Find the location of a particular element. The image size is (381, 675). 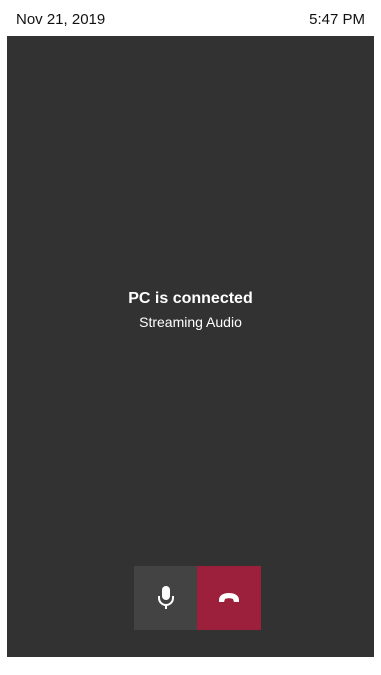

call-status-title: PC is connected is located at coordinates (190, 298).